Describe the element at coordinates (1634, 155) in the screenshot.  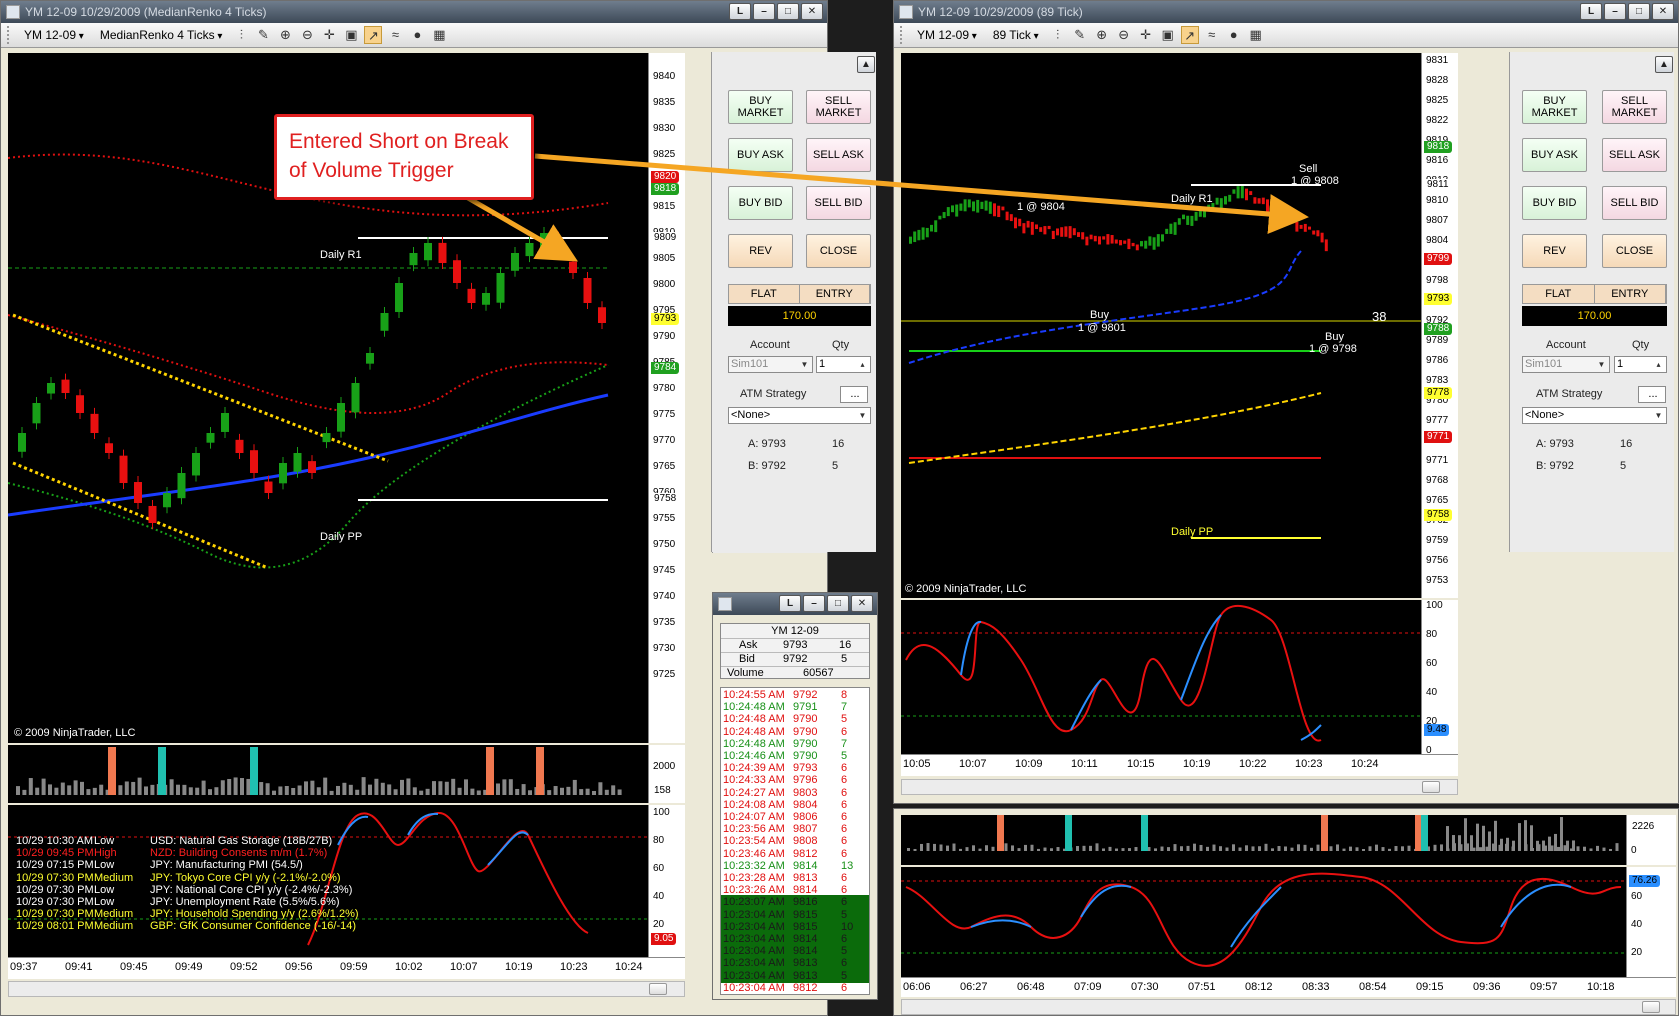
I see `right-sell-ask-button: SELL ASK` at that location.